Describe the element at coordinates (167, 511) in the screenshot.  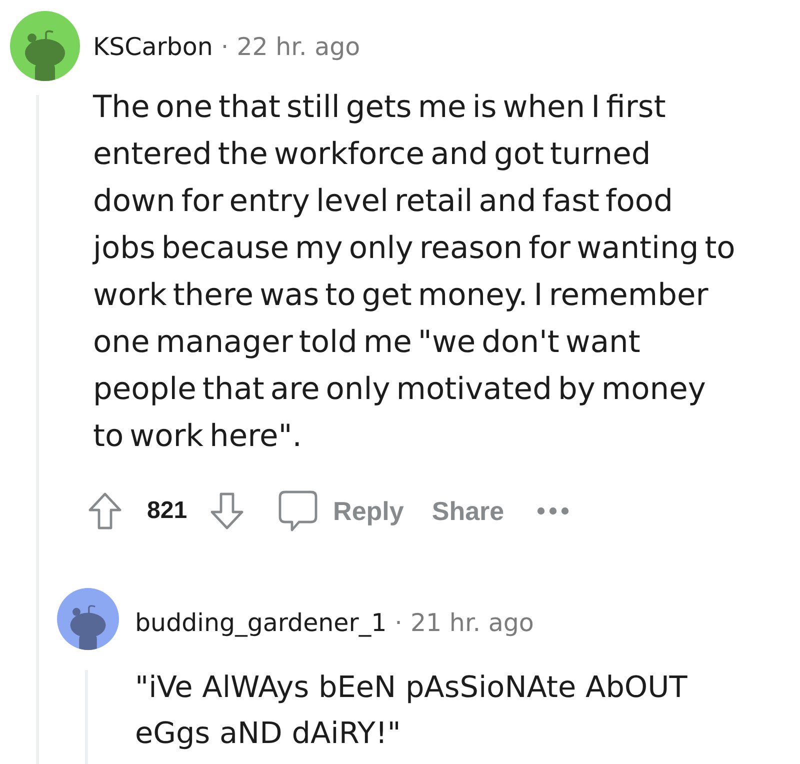
I see `vote-count: 821` at that location.